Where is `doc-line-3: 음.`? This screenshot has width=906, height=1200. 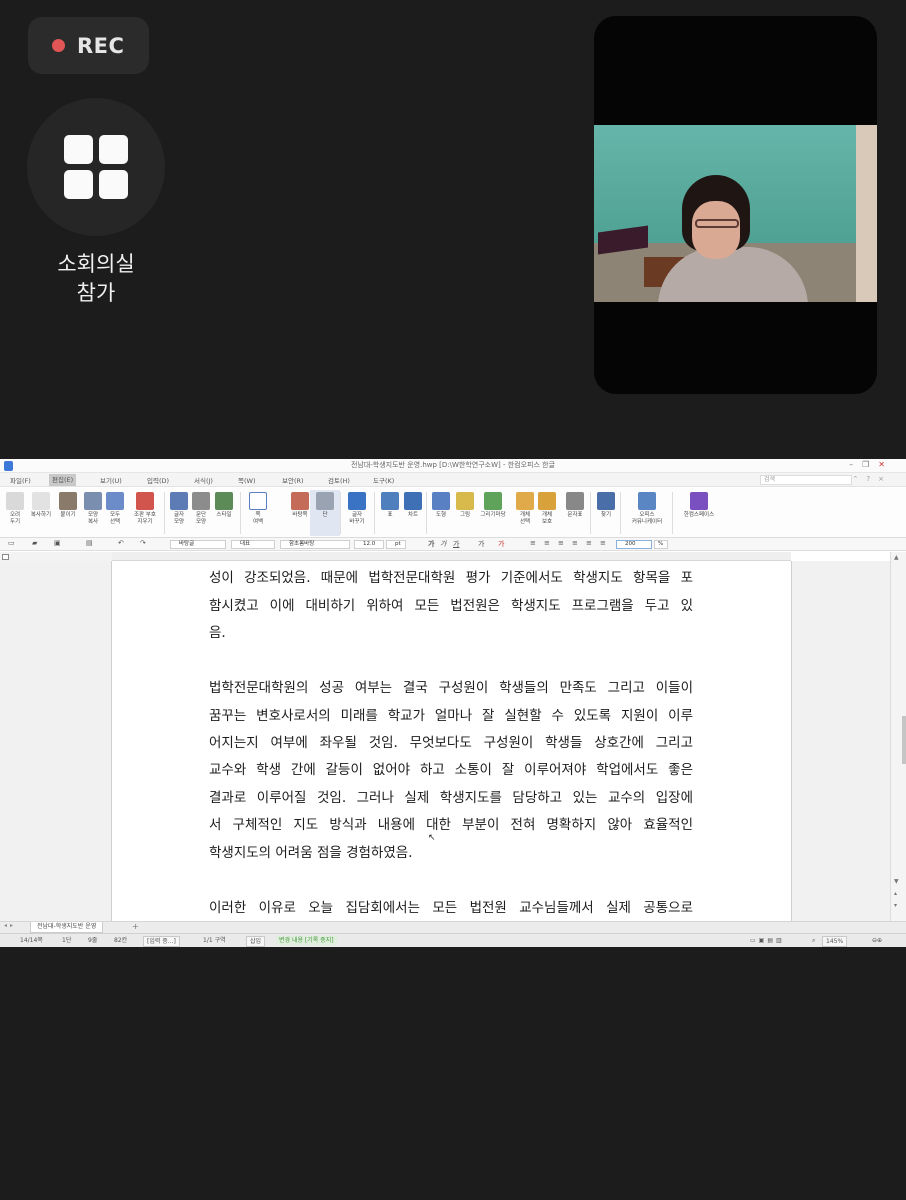
doc-line-3: 음. is located at coordinates (451, 633).